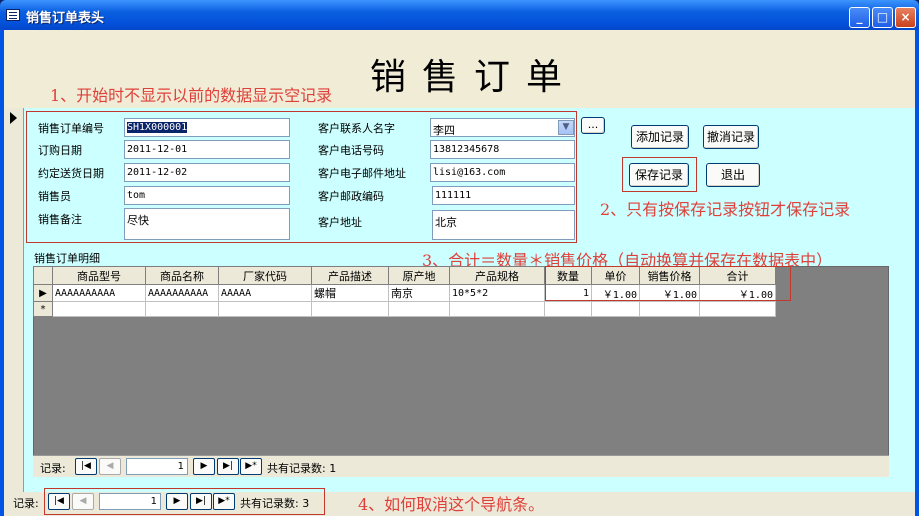 Image resolution: width=919 pixels, height=516 pixels. I want to click on remarks-label: 销售备注, so click(60, 219).